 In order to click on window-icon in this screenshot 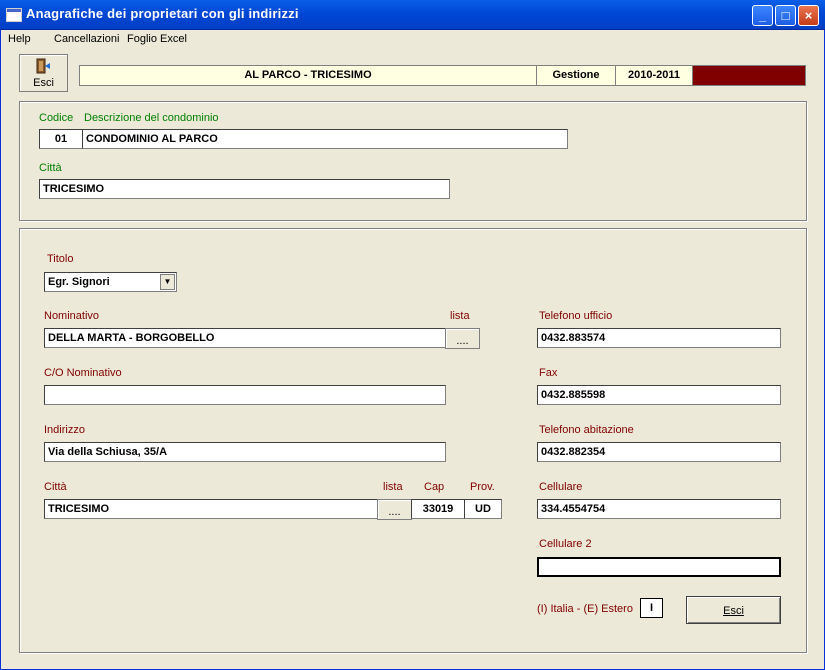, I will do `click(14, 15)`.